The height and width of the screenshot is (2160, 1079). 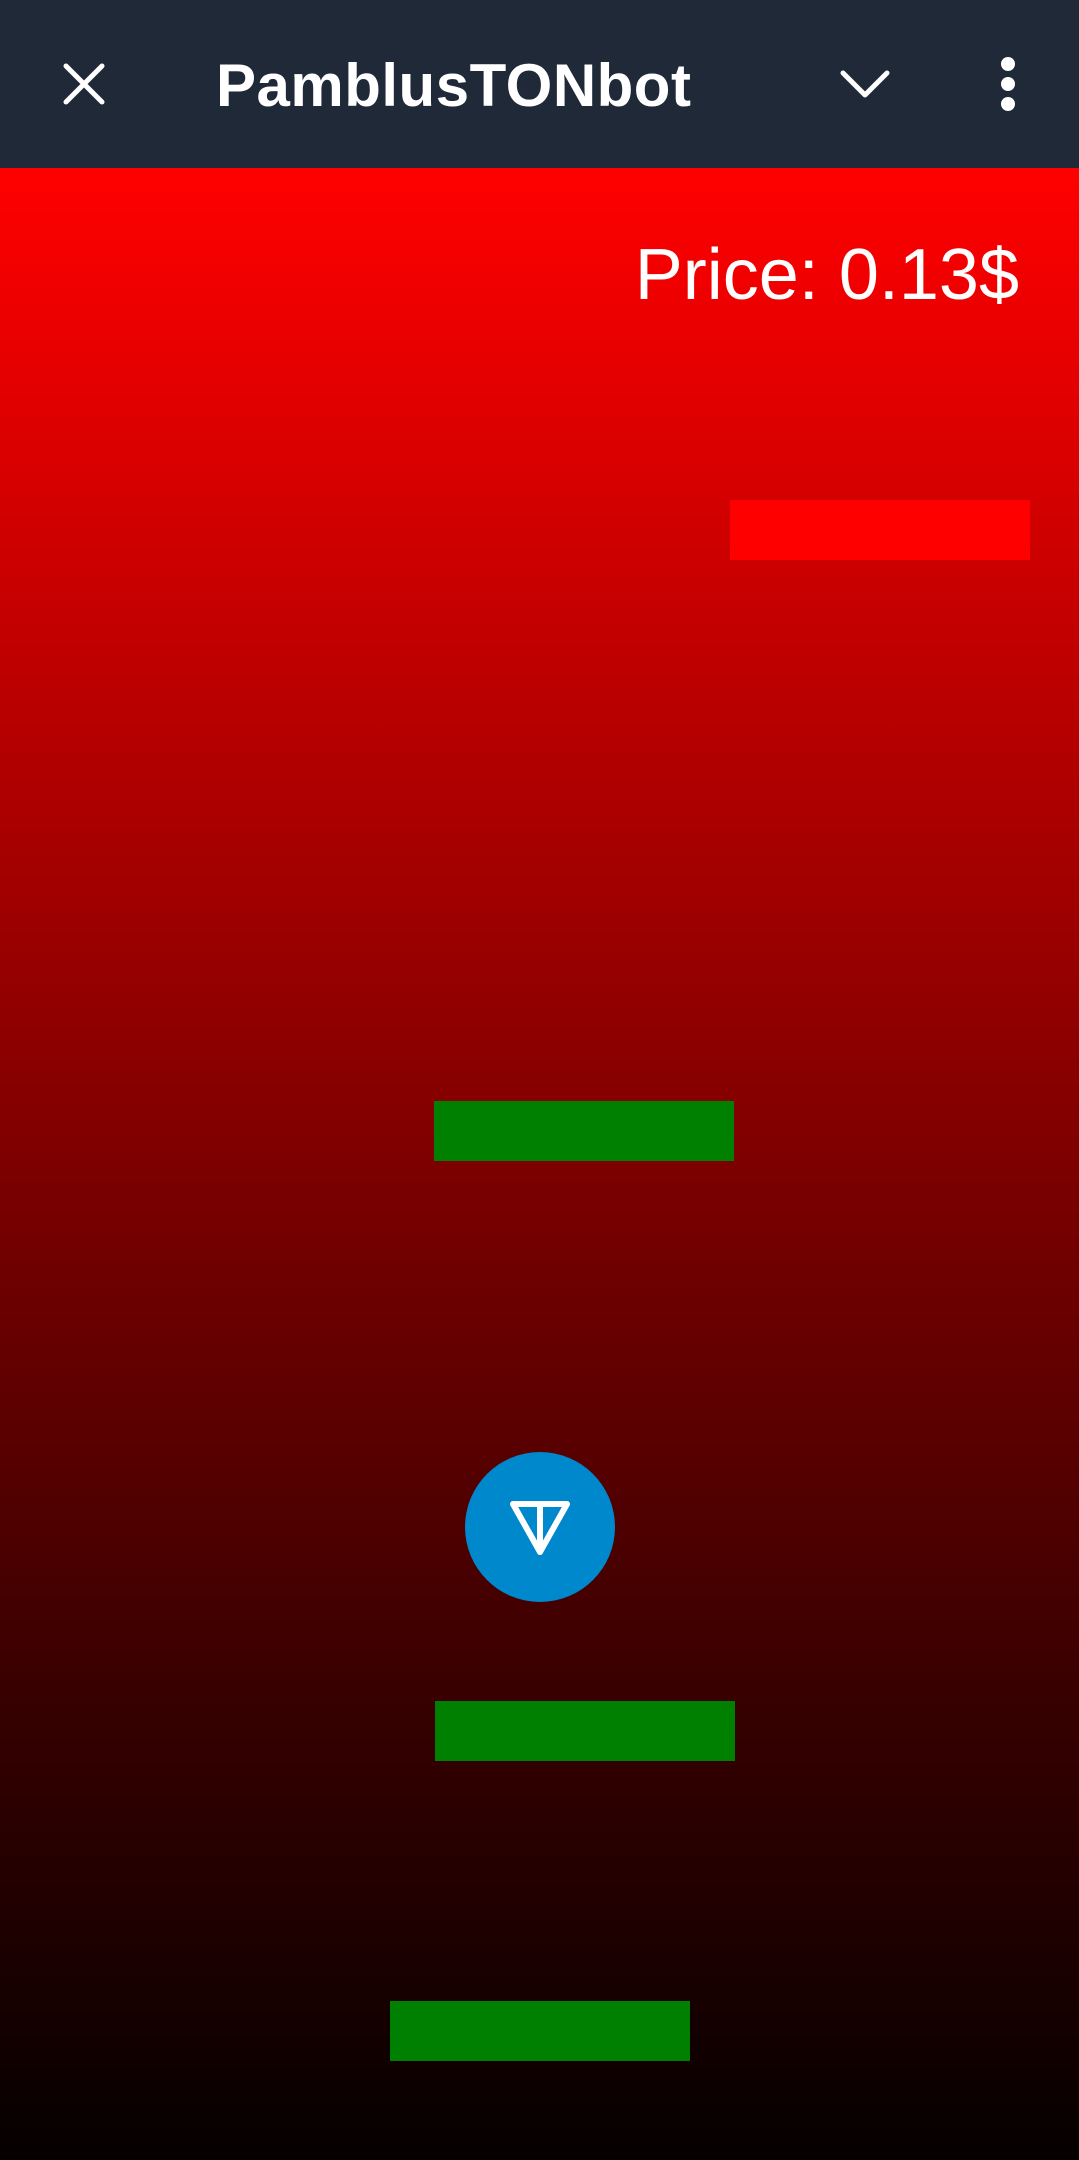 I want to click on platform-red, so click(x=880, y=530).